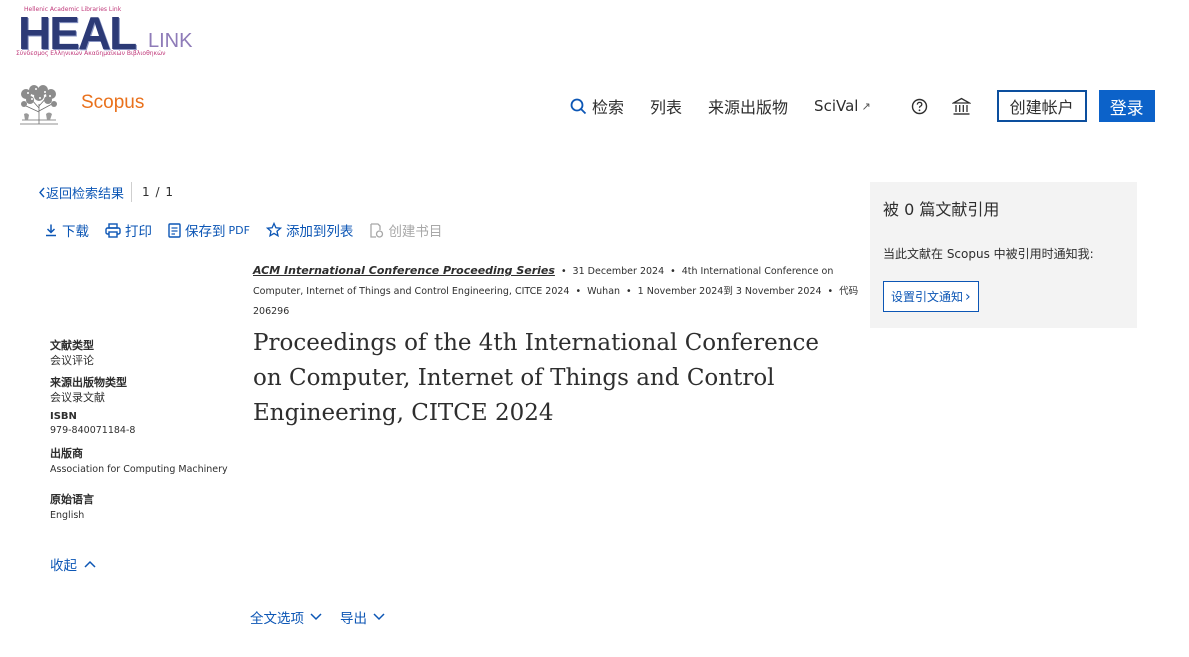 This screenshot has width=1189, height=657. Describe the element at coordinates (1041, 106) in the screenshot. I see `create-account-button: 创建帐户` at that location.